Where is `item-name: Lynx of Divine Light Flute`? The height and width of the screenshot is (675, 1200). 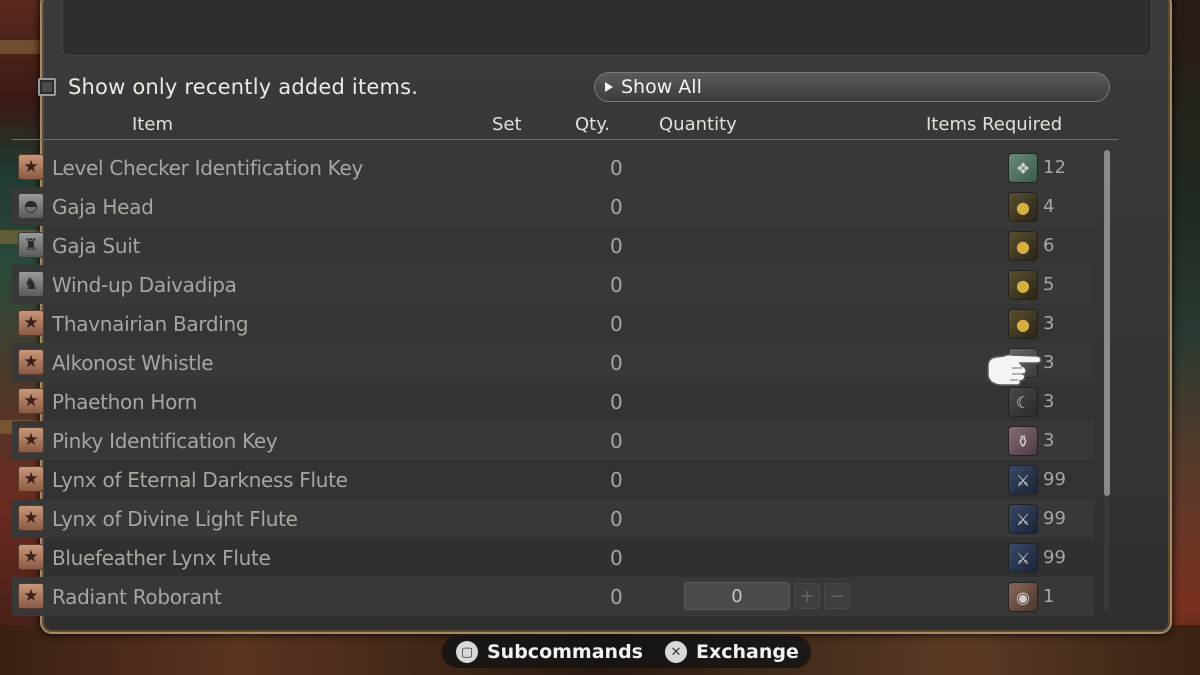 item-name: Lynx of Divine Light Flute is located at coordinates (175, 518).